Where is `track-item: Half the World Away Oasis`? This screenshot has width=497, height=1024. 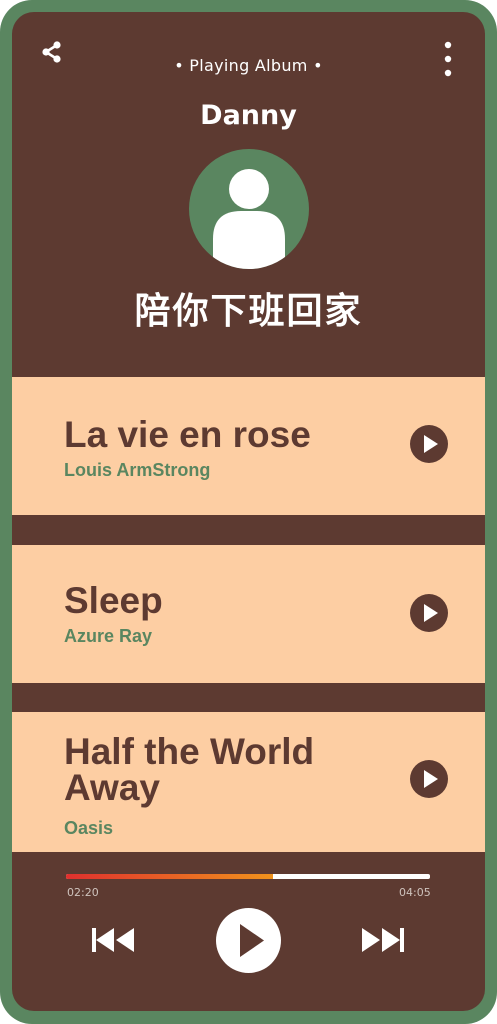 track-item: Half the World Away Oasis is located at coordinates (248, 782).